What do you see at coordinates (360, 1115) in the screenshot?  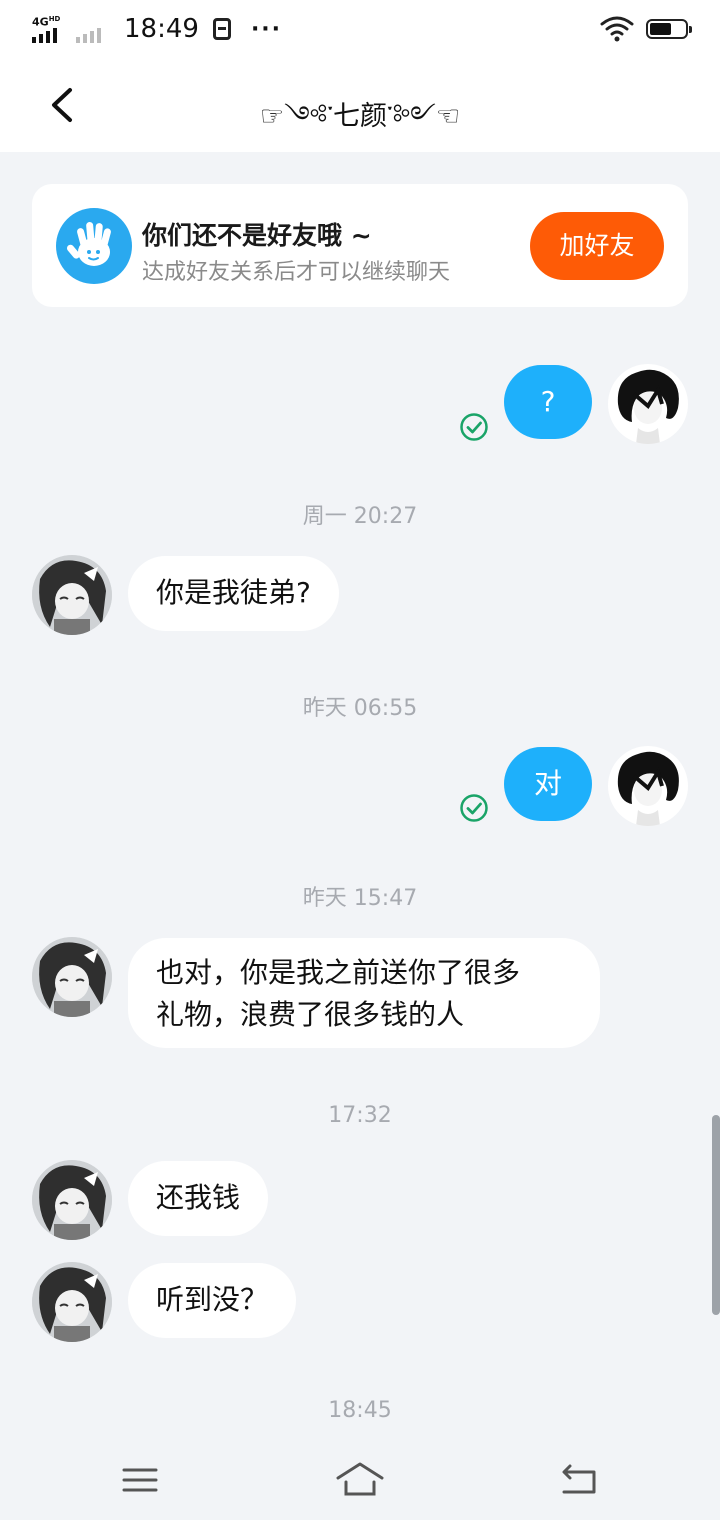 I see `timestamp: 17:32` at bounding box center [360, 1115].